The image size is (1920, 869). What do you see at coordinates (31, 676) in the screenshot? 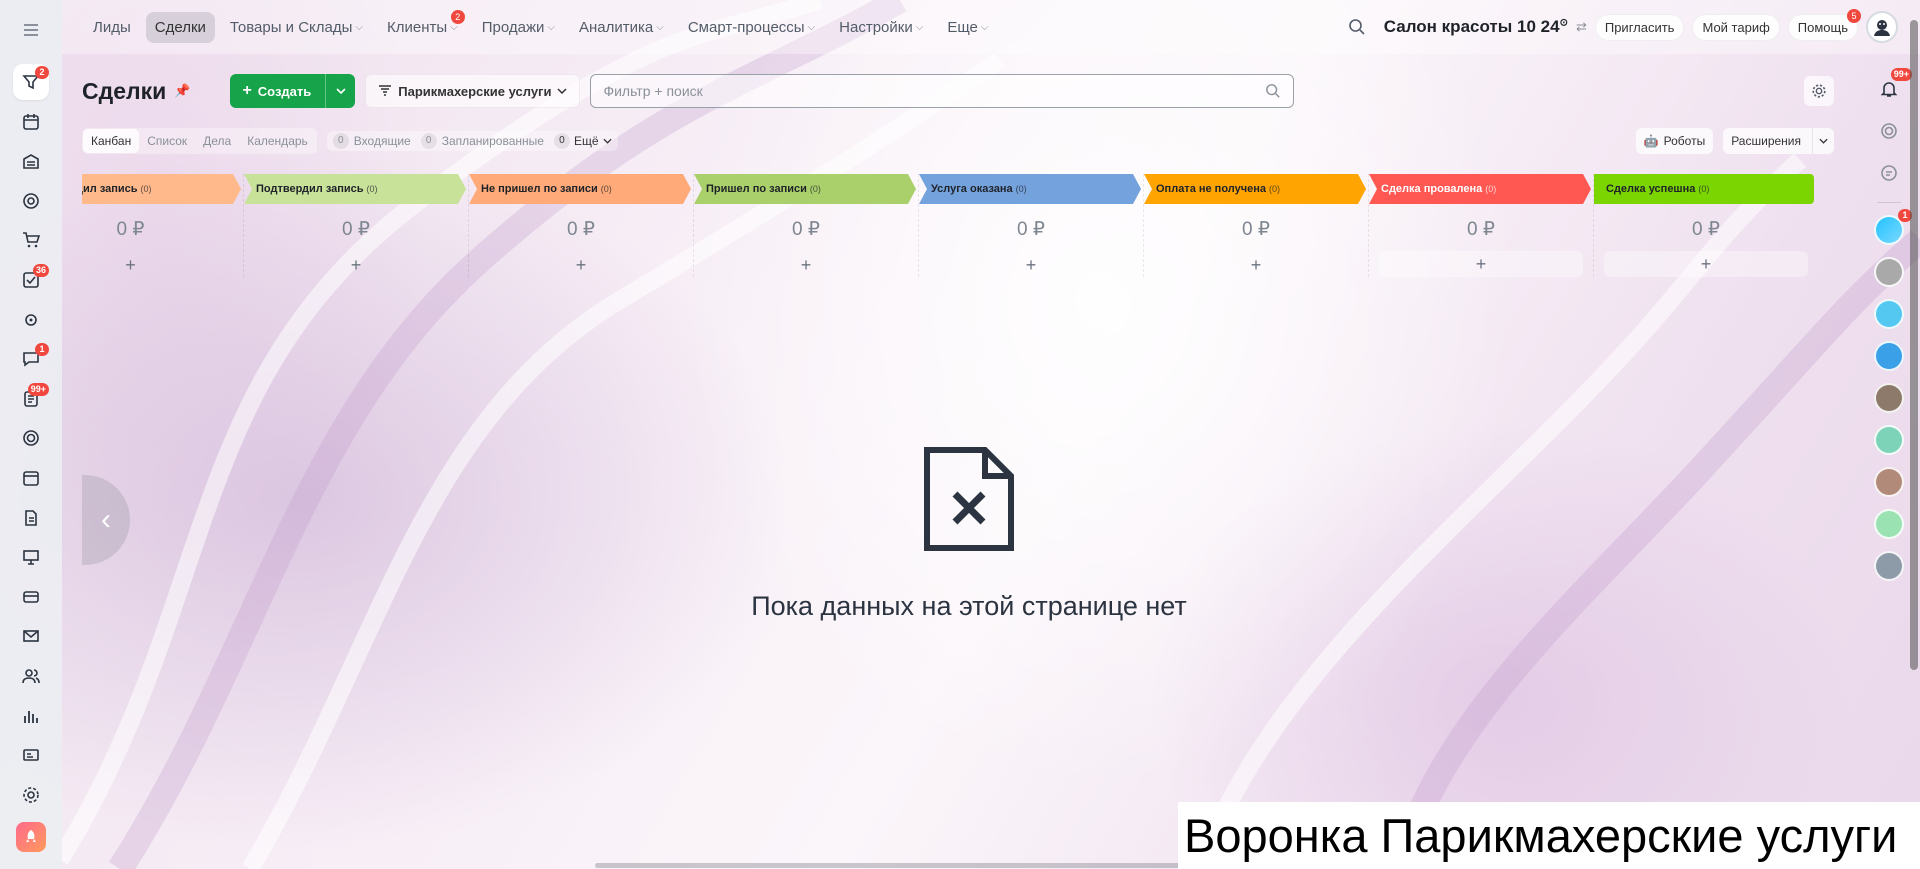
I see `contacts-icon` at bounding box center [31, 676].